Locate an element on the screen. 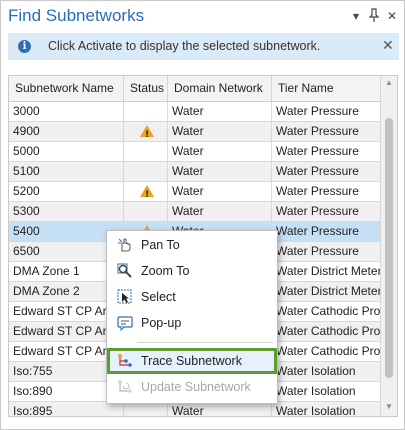 This screenshot has height=430, width=405. table-row: 3000 Water Water Pressure is located at coordinates (195, 112).